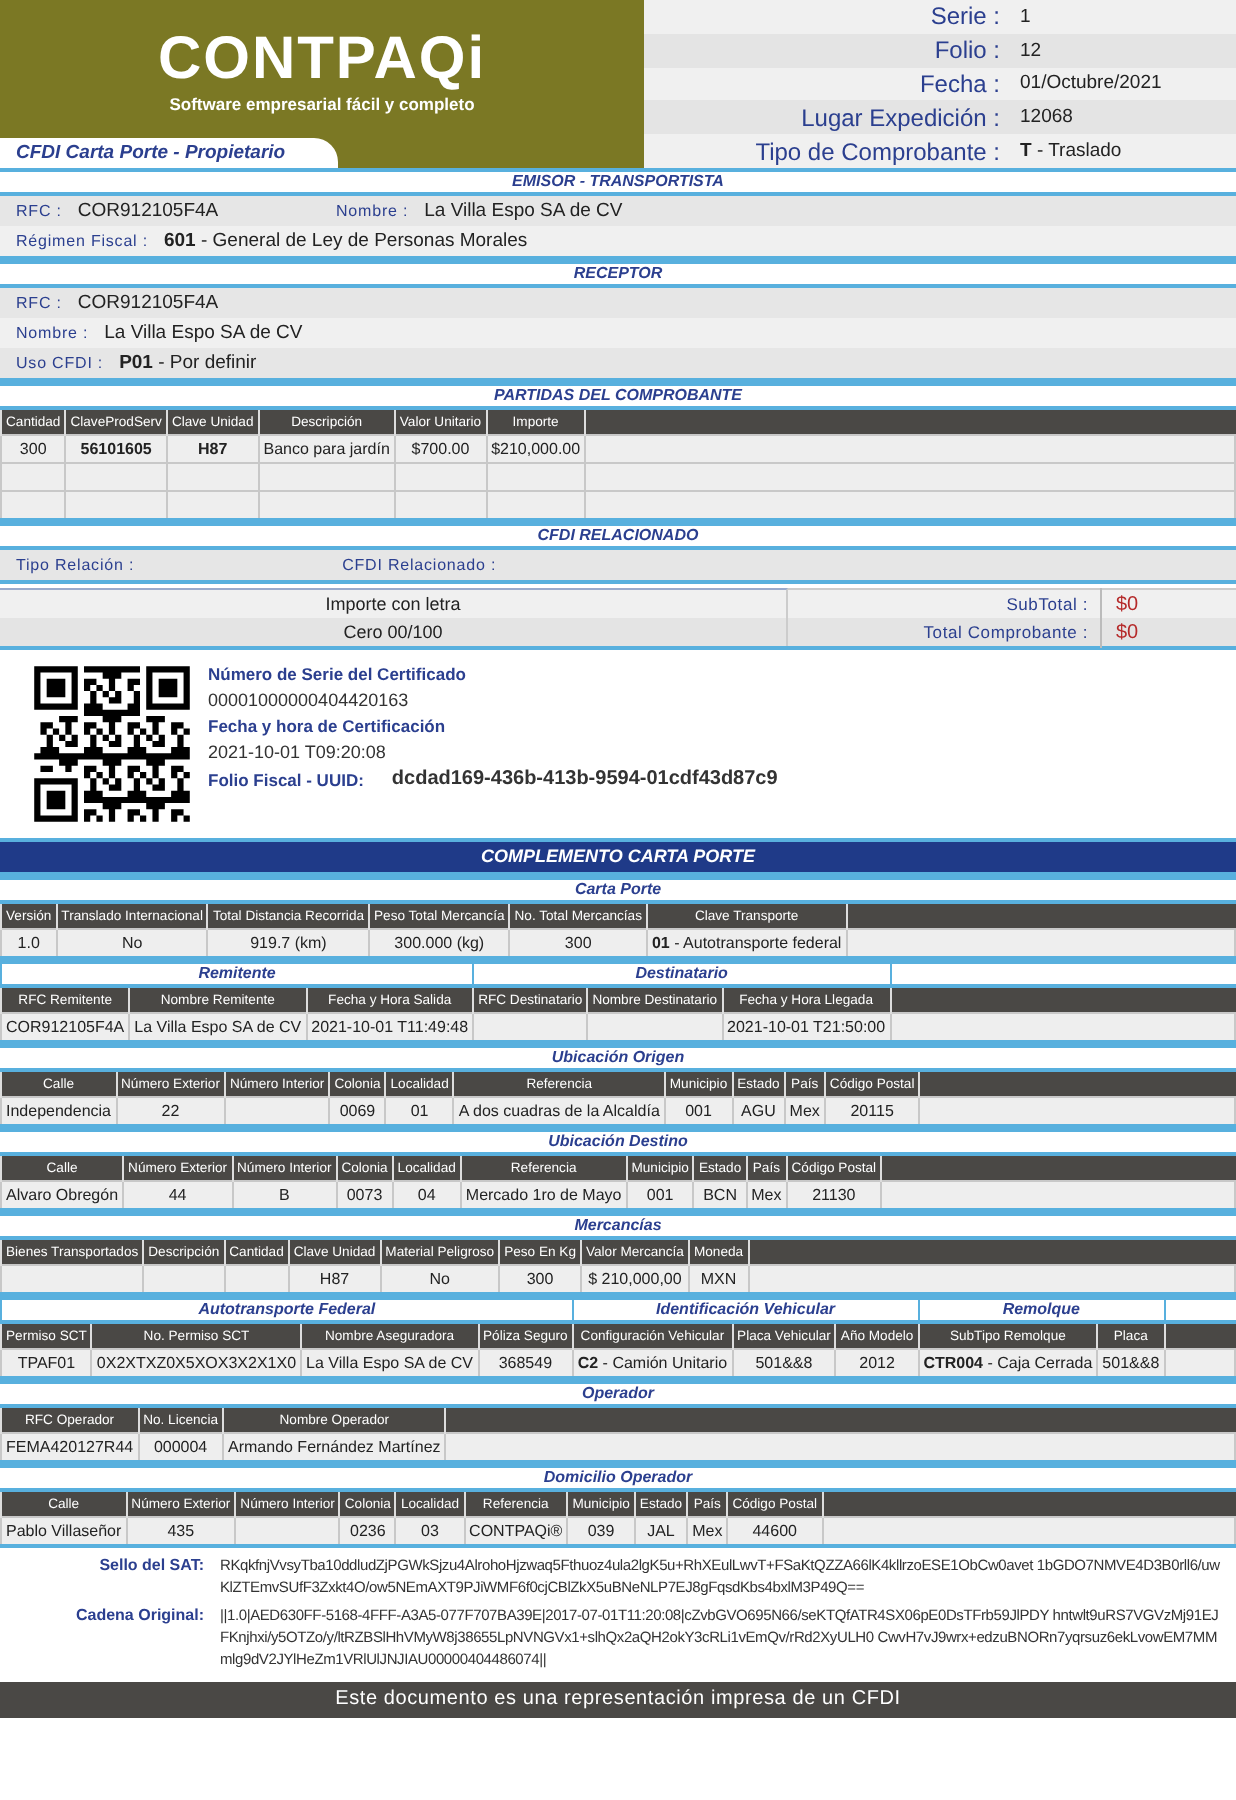 Image resolution: width=1236 pixels, height=1800 pixels. What do you see at coordinates (82, 241) in the screenshot?
I see `field-label: Régimen Fiscal :` at bounding box center [82, 241].